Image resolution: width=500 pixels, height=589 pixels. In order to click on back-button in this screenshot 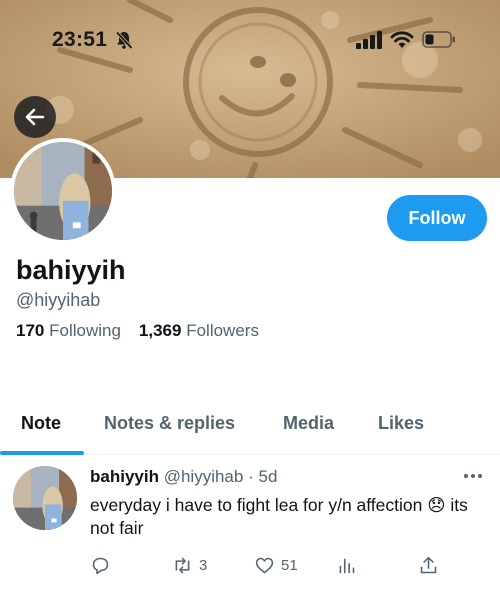, I will do `click(35, 117)`.